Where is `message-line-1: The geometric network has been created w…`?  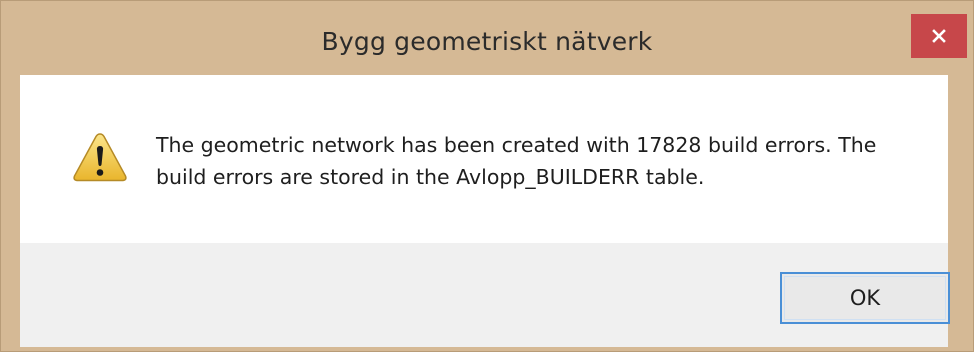 message-line-1: The geometric network has been created w… is located at coordinates (516, 145).